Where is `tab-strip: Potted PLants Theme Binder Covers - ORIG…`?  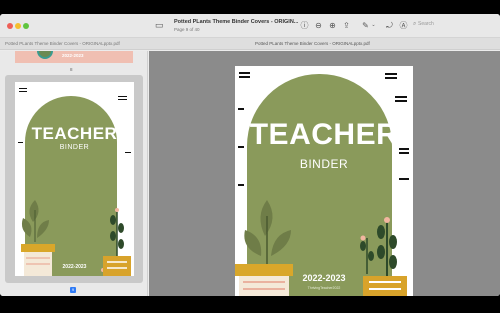
tab-strip: Potted PLants Theme Binder Covers - ORIG… is located at coordinates (250, 44).